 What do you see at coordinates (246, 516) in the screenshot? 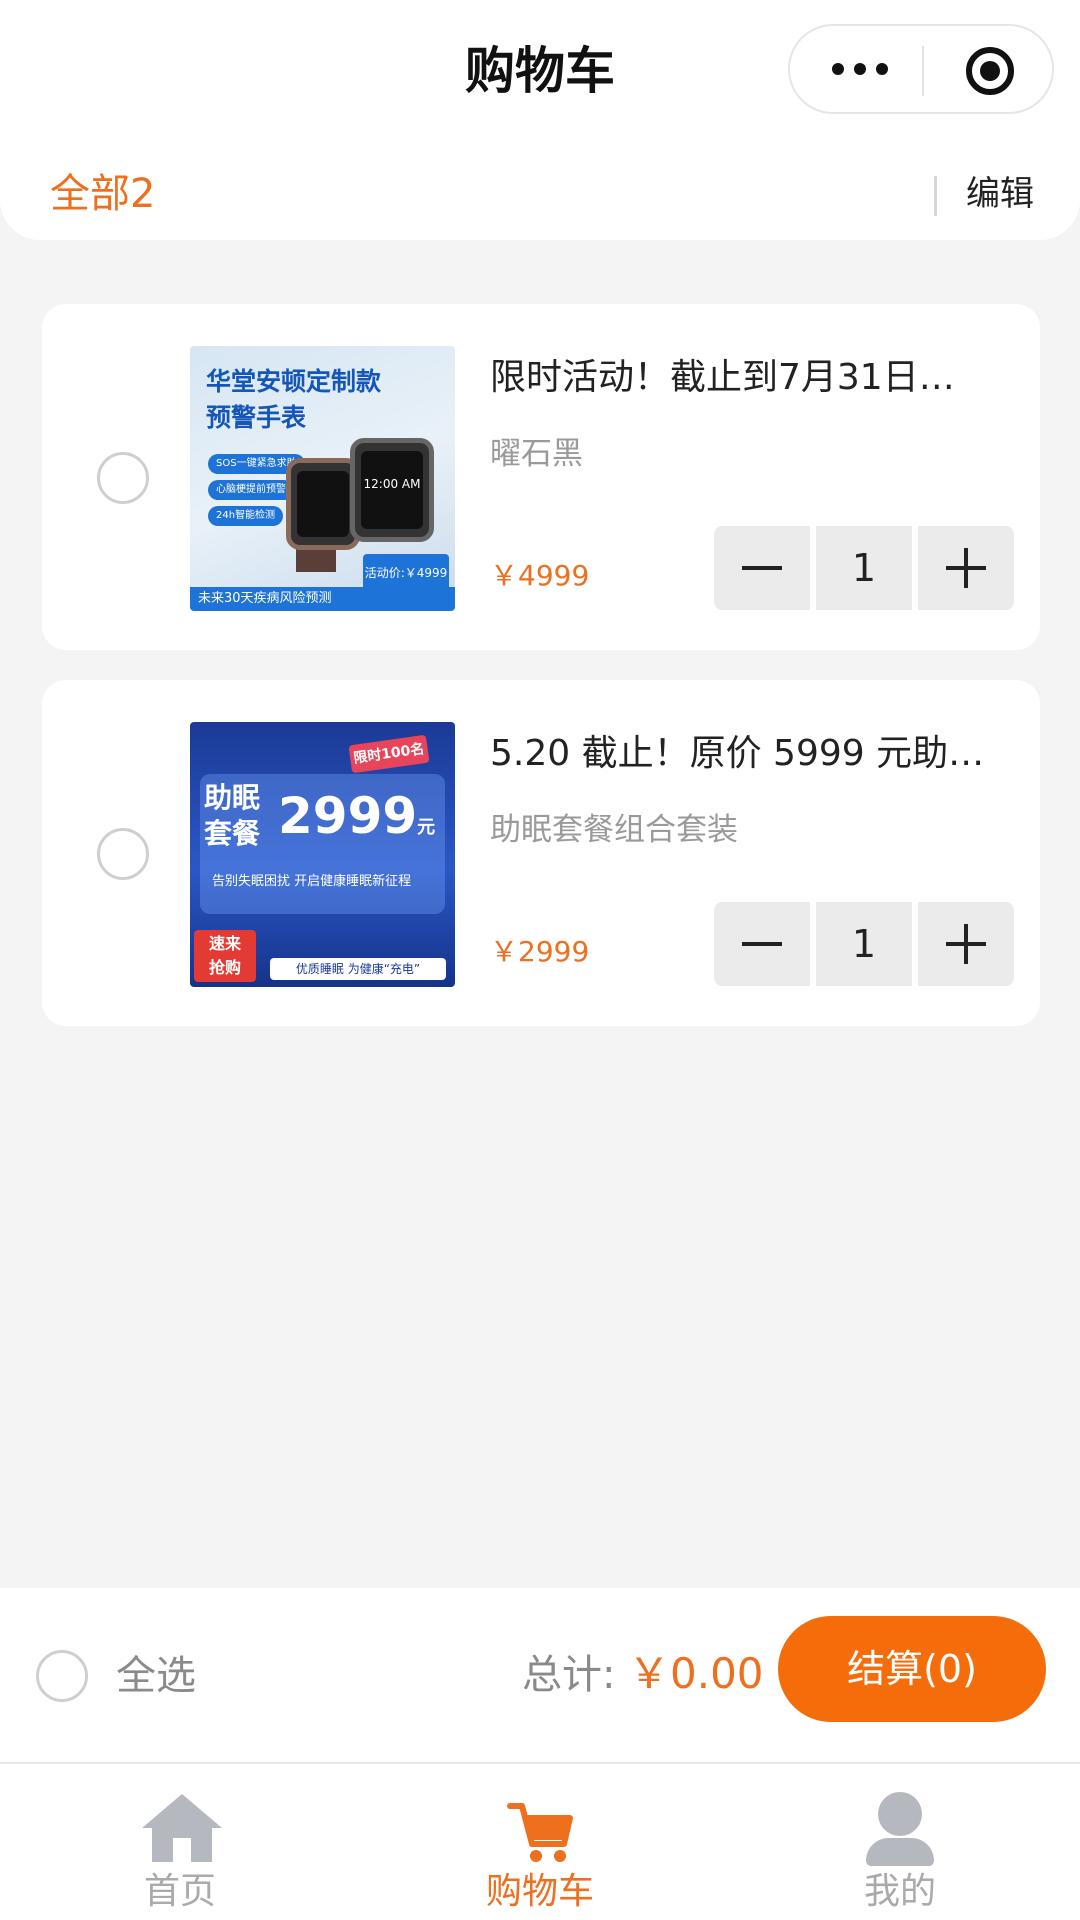
I see `image-chip: 24h智能检测` at bounding box center [246, 516].